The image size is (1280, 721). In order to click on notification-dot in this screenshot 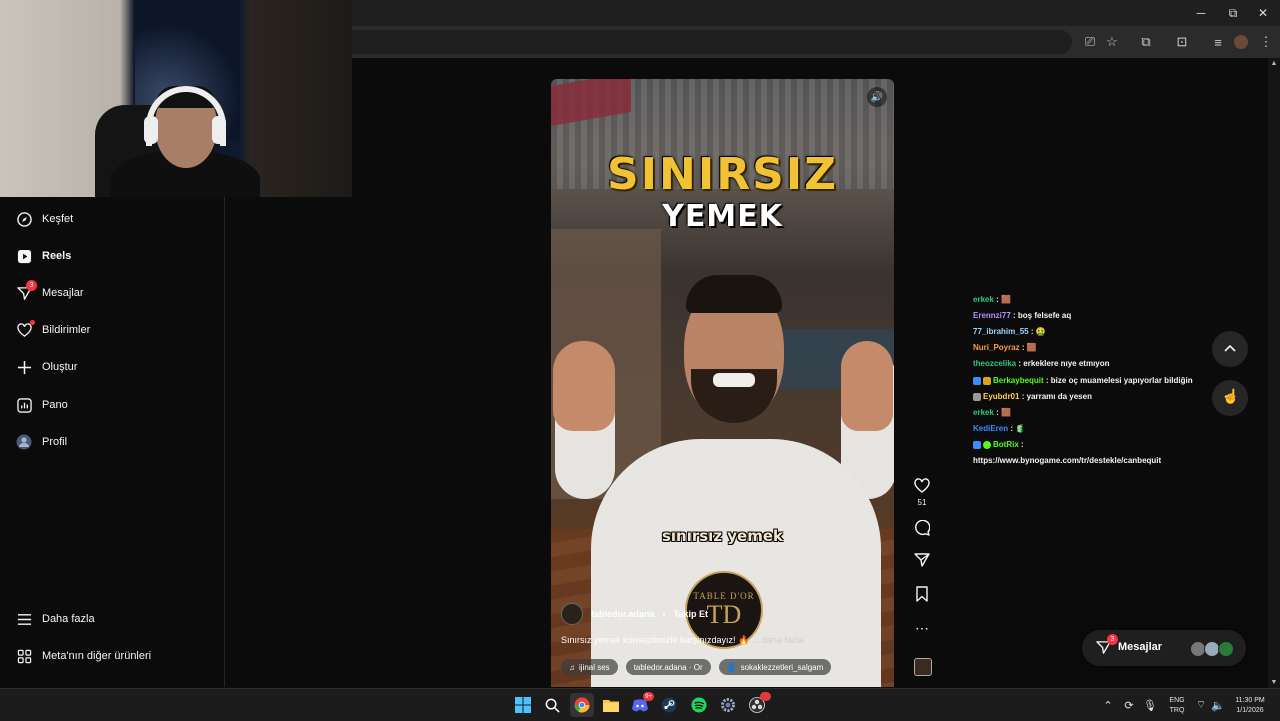, I will do `click(32, 322)`.